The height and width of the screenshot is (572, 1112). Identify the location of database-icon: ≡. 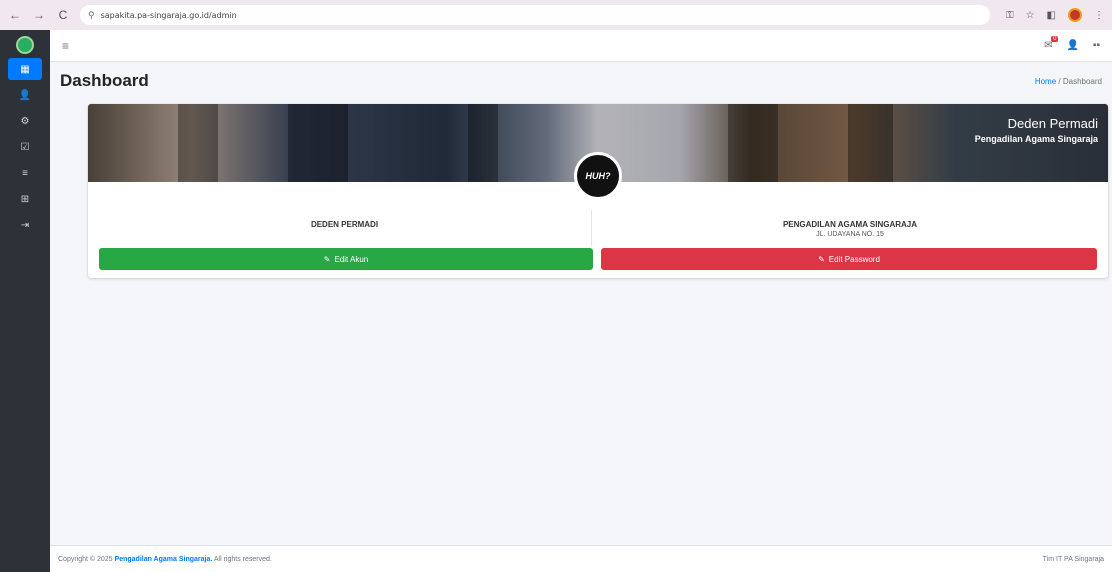
(25, 173).